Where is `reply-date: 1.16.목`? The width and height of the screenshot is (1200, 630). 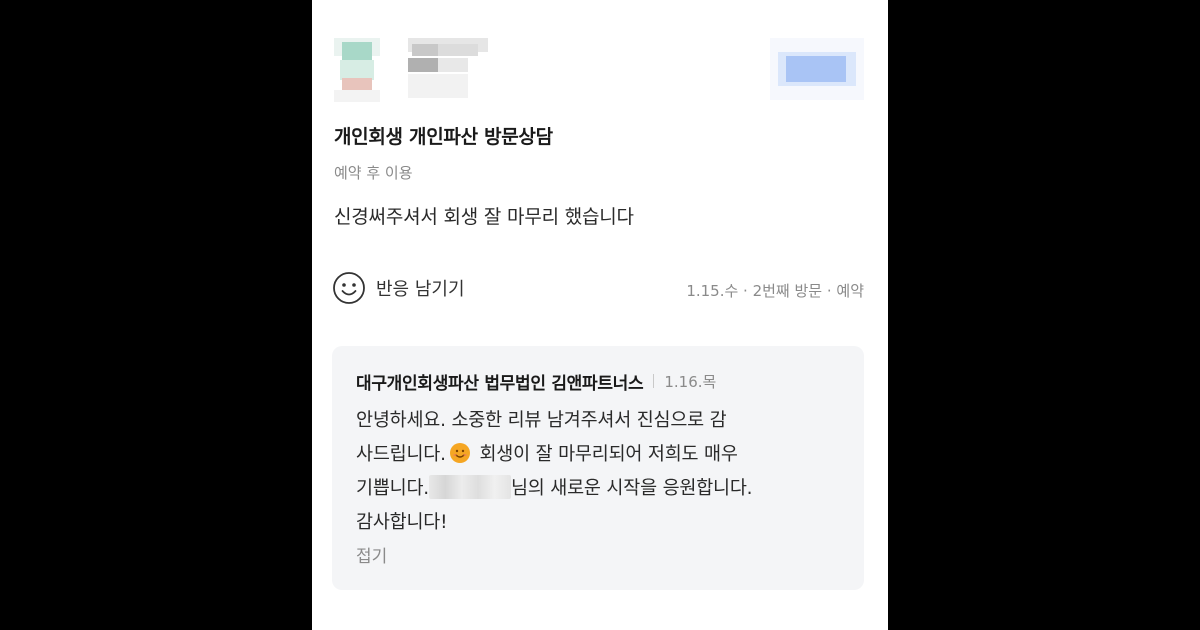 reply-date: 1.16.목 is located at coordinates (690, 381).